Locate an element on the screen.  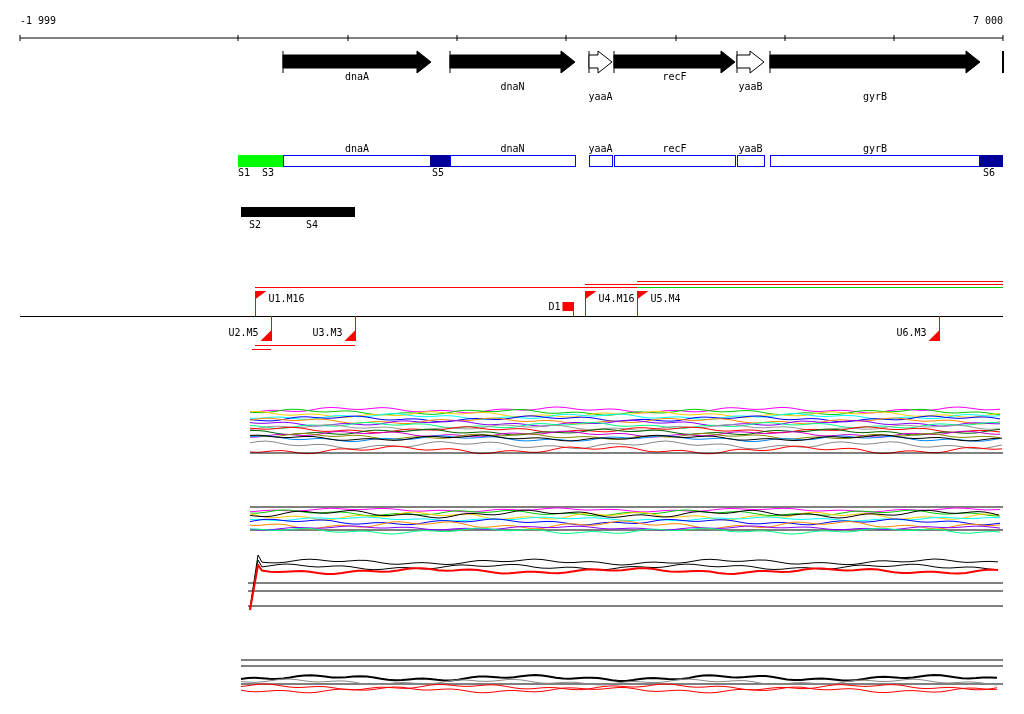
segment-label: S6 is located at coordinates (989, 172).